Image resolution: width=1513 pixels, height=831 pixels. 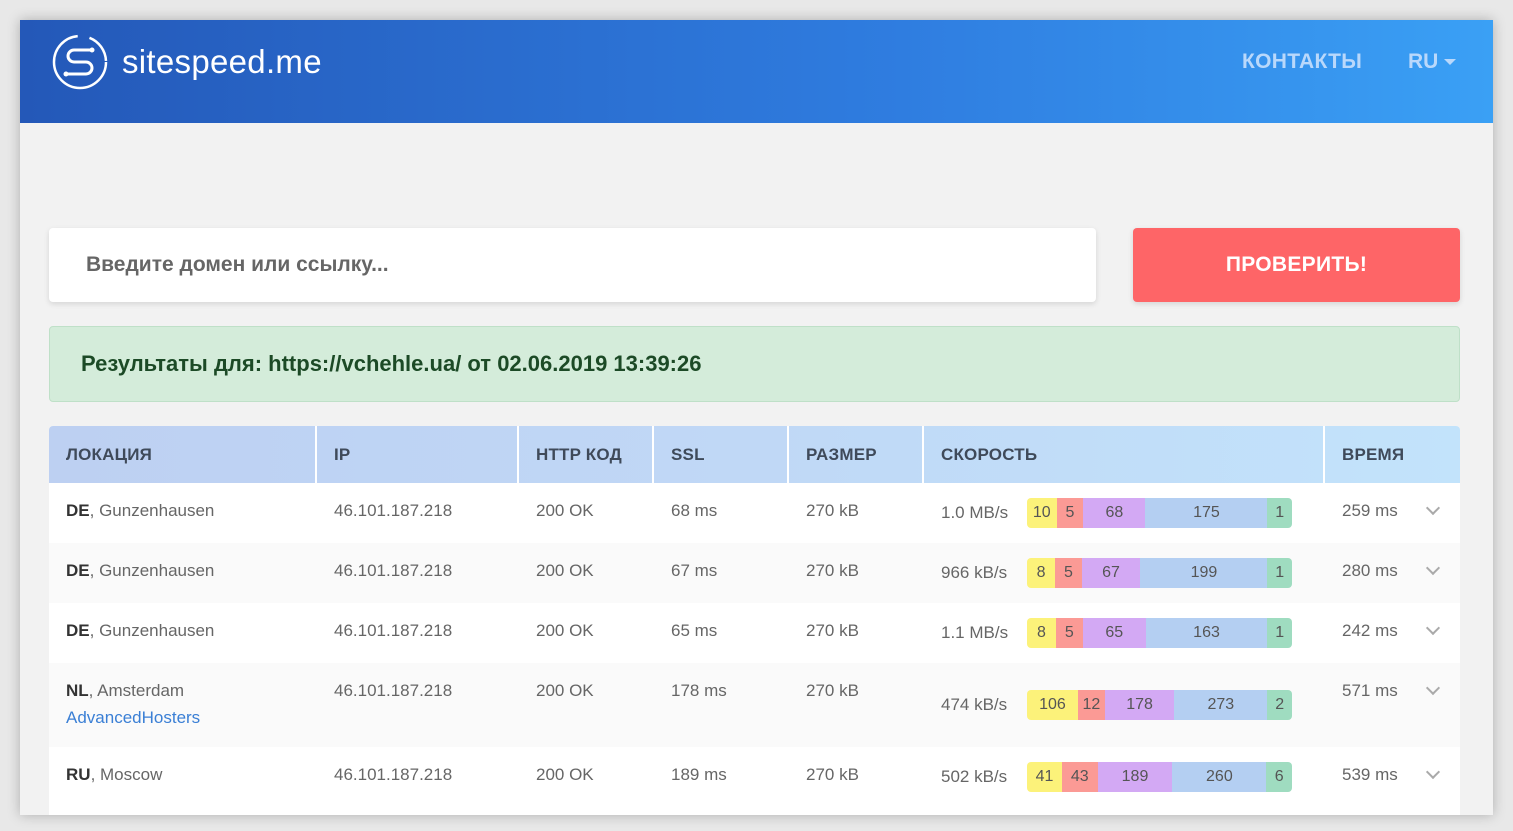 What do you see at coordinates (1219, 777) in the screenshot?
I see `timing-segment-wait: 260` at bounding box center [1219, 777].